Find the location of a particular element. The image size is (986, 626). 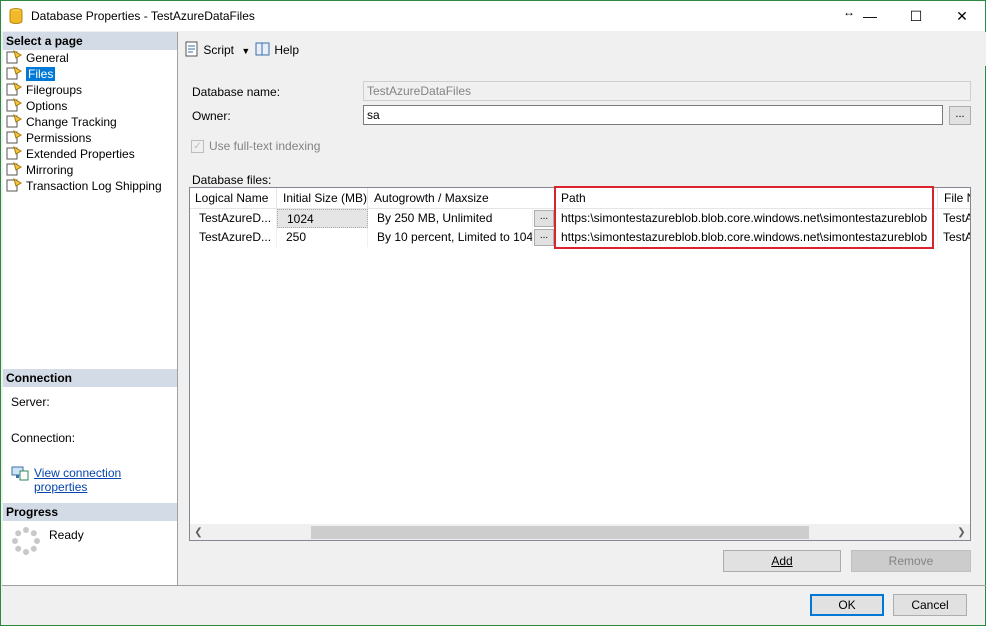

owner-field: sa is located at coordinates (653, 115).